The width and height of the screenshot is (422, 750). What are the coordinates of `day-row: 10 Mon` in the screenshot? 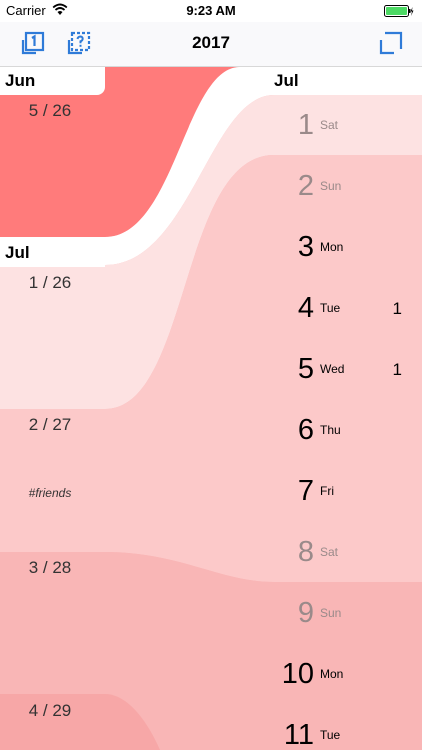 It's located at (346, 674).